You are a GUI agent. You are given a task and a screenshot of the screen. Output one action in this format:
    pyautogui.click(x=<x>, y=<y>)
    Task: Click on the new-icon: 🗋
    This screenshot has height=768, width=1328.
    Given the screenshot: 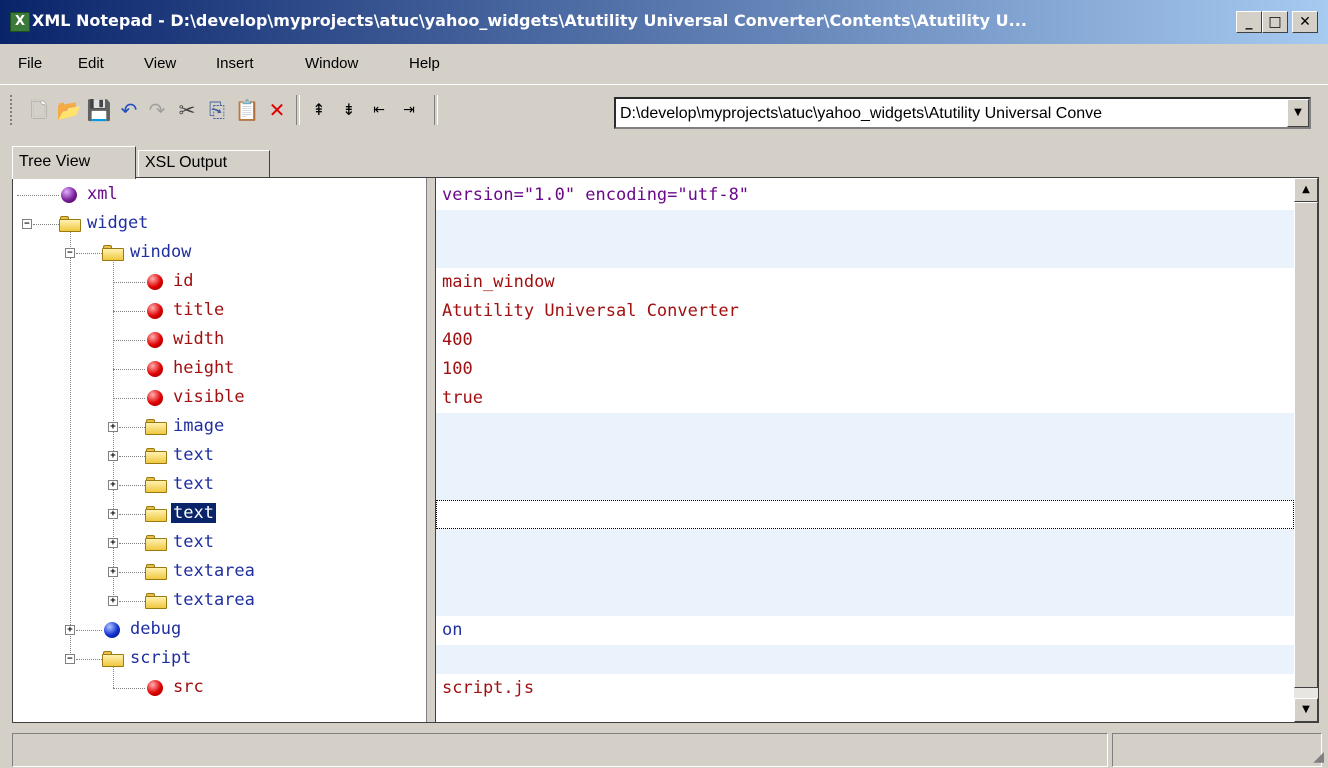 What is the action you would take?
    pyautogui.click(x=39, y=110)
    